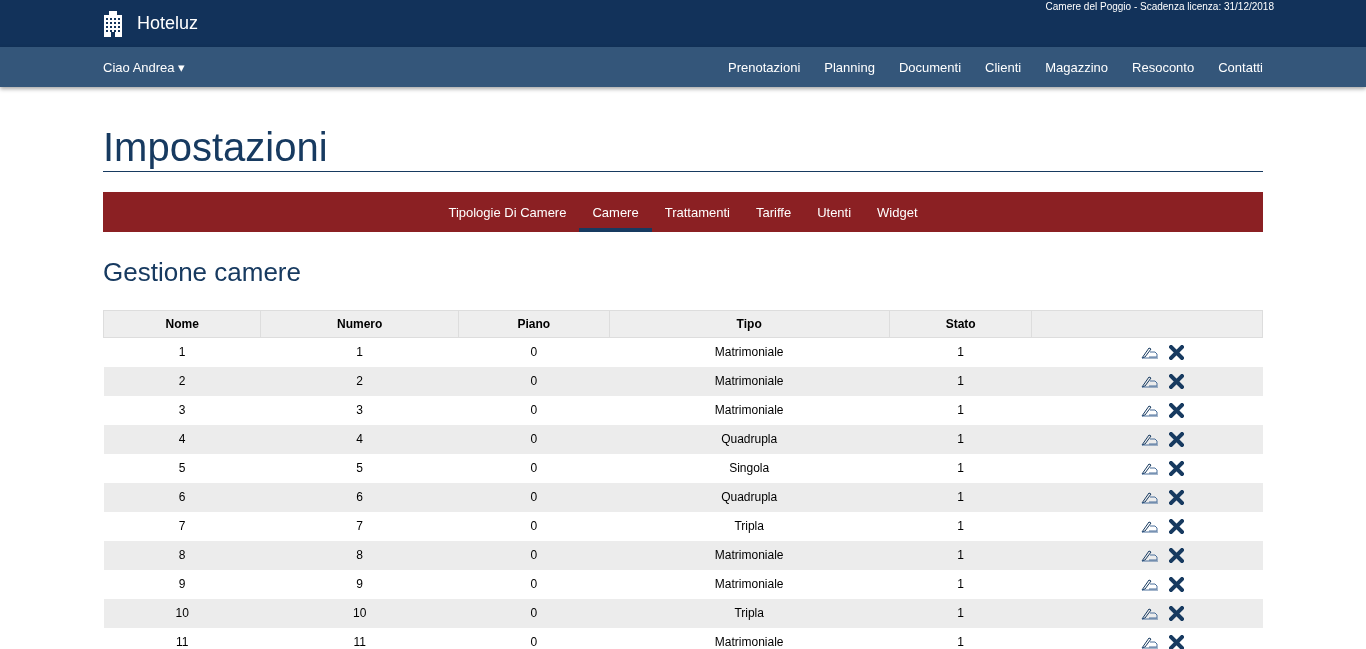 The height and width of the screenshot is (649, 1366). What do you see at coordinates (749, 324) in the screenshot?
I see `column-header: Tipo` at bounding box center [749, 324].